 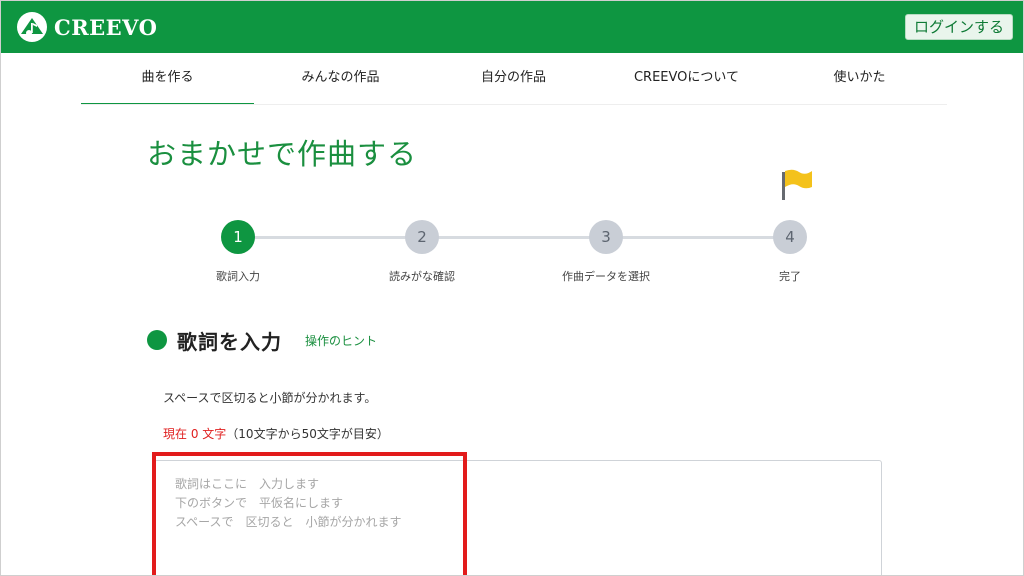 I want to click on step-progress-track, so click(x=513, y=237).